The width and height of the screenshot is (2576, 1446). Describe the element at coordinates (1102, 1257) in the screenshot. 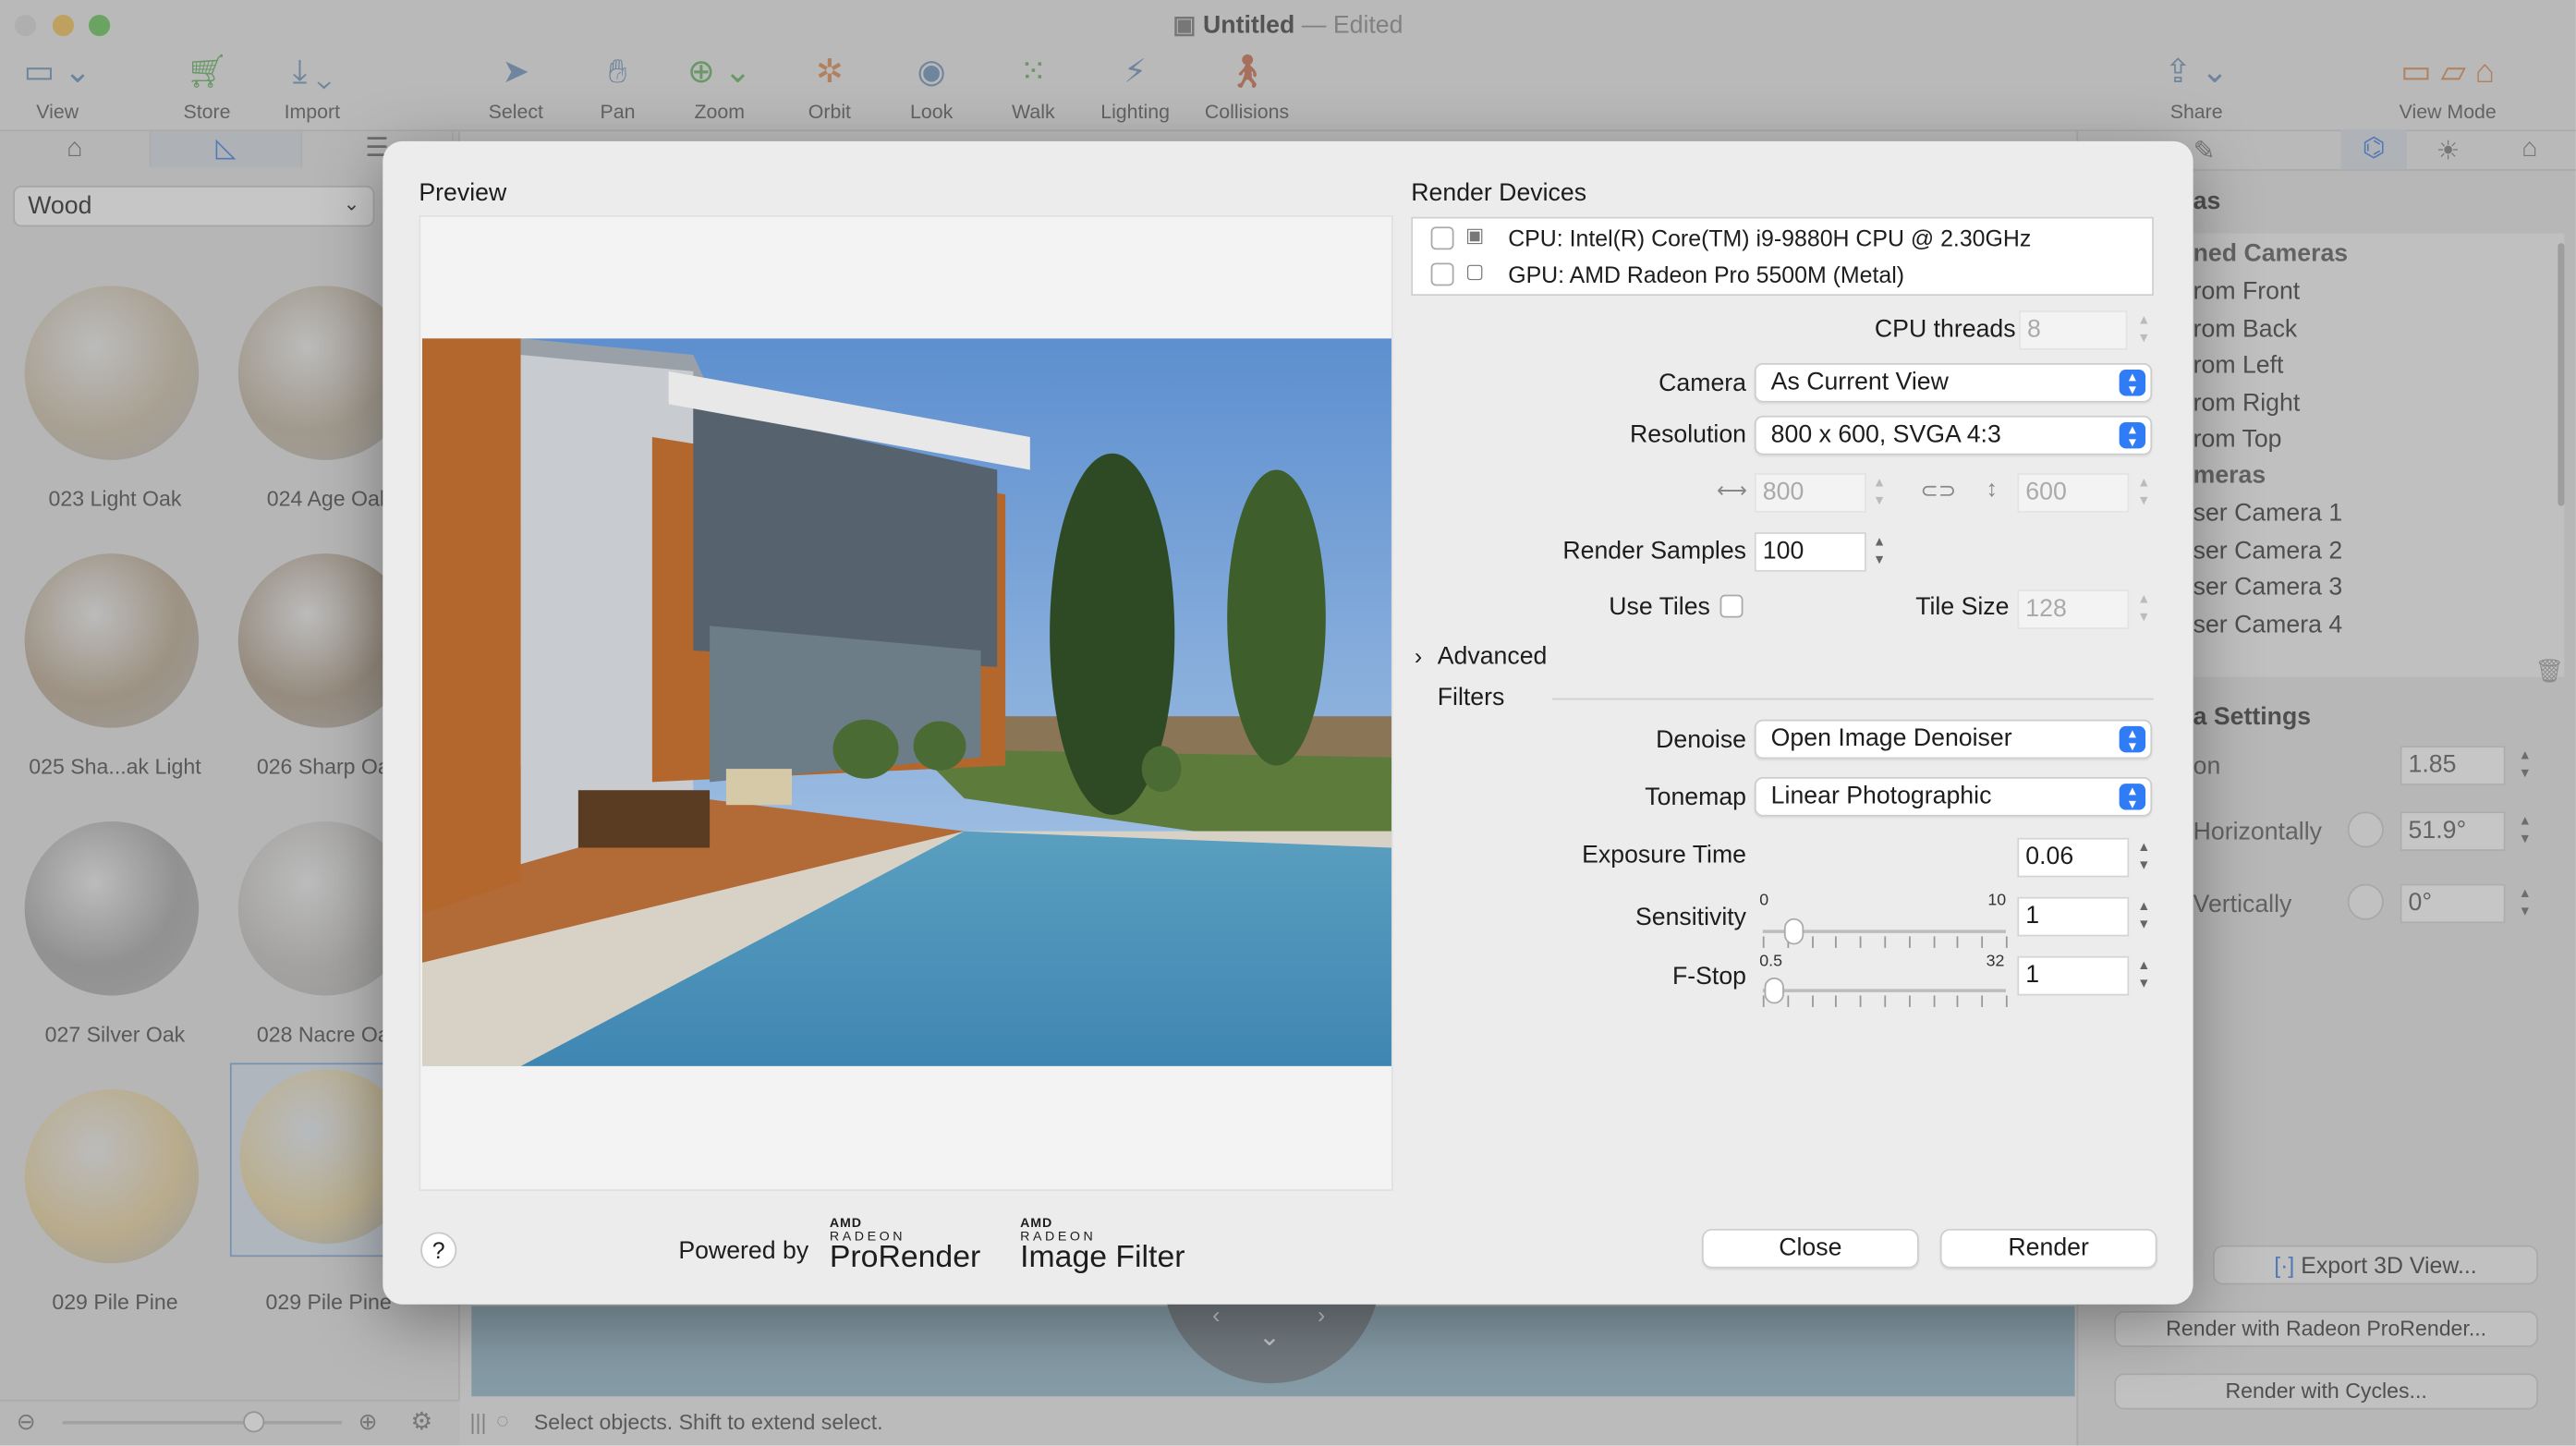

I see `logo-name: Image Filter` at that location.